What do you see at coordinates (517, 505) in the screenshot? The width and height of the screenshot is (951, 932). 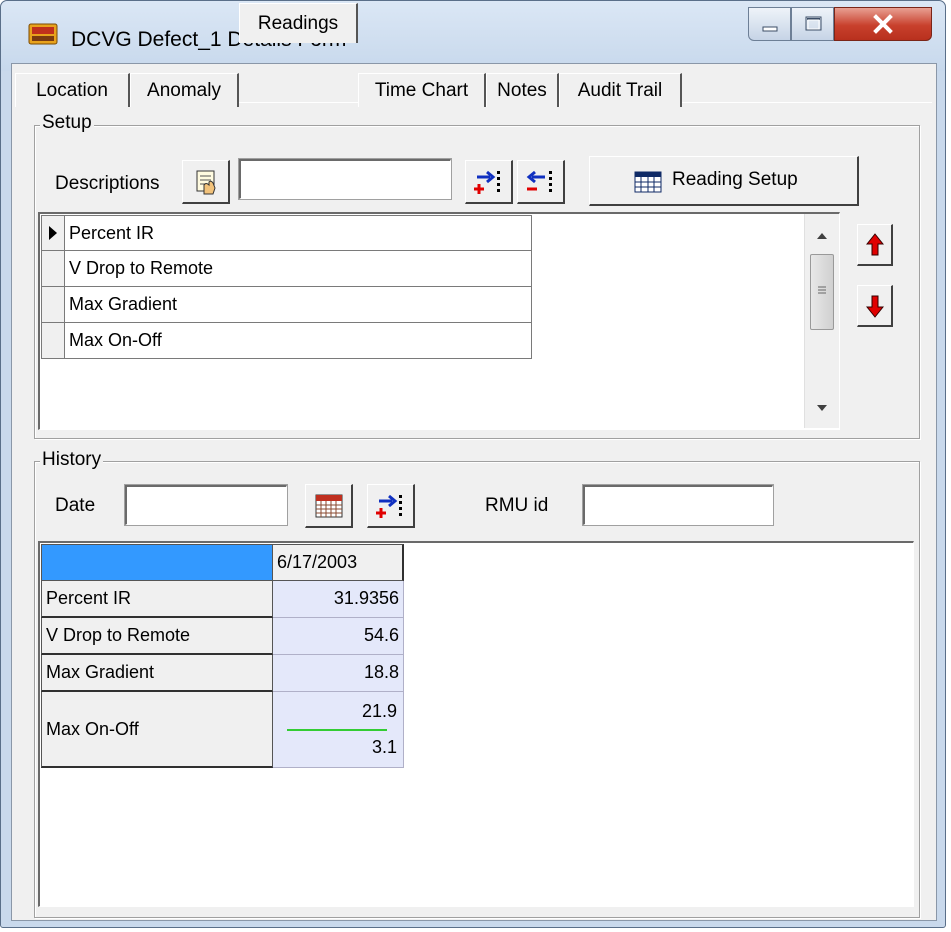 I see `rmu-id-label: RMU id` at bounding box center [517, 505].